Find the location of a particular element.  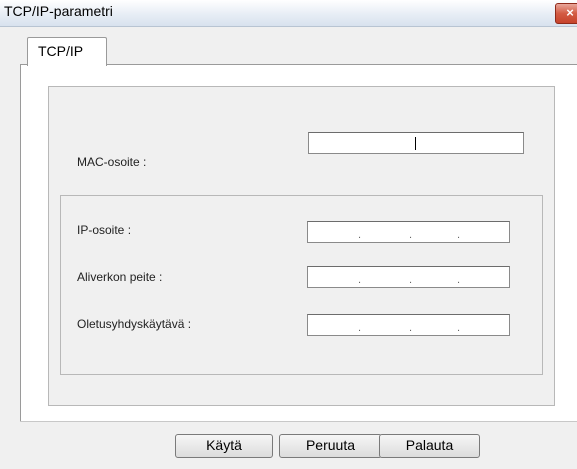

text-cursor is located at coordinates (415, 143).